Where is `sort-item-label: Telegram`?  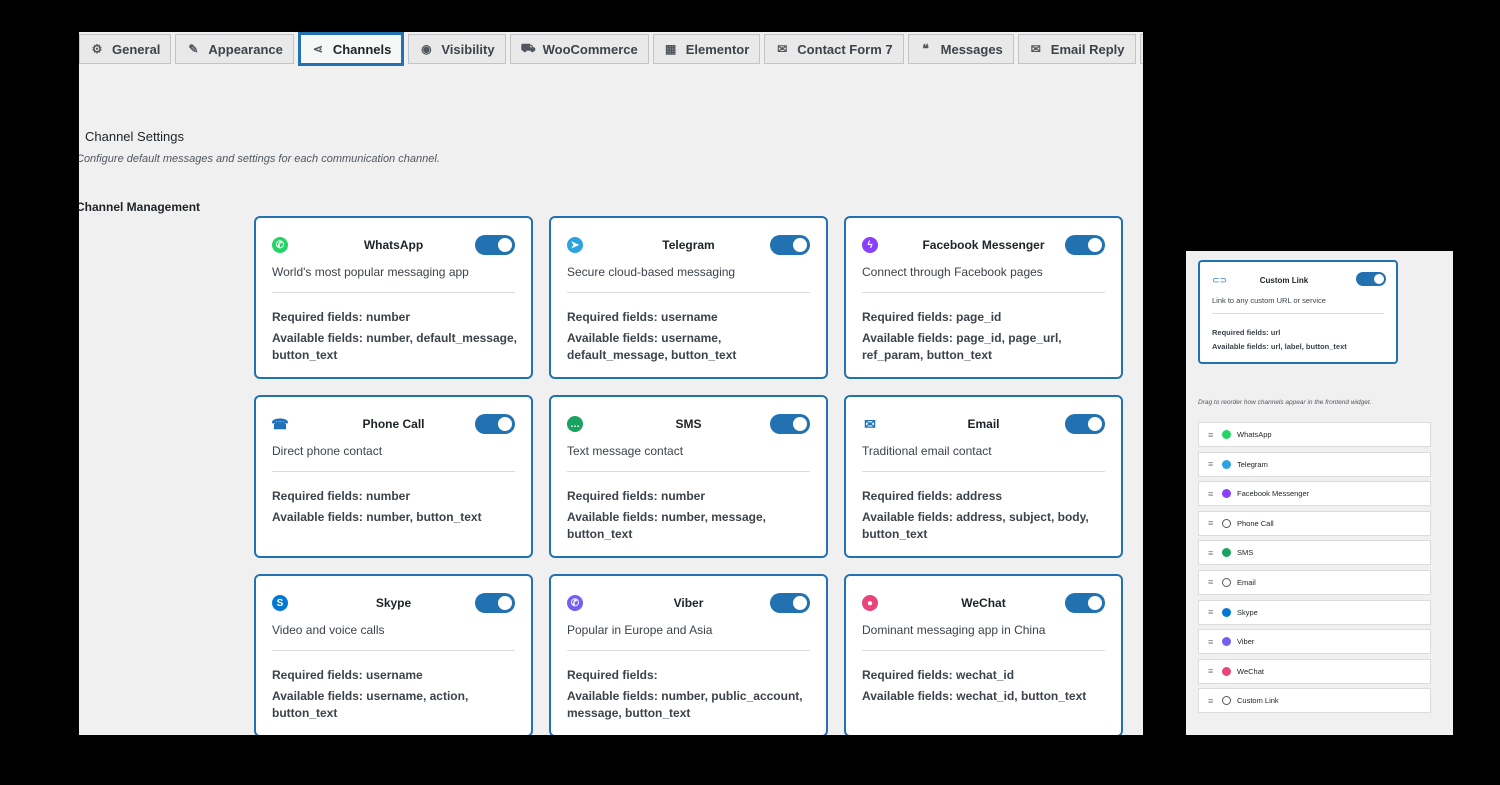 sort-item-label: Telegram is located at coordinates (1252, 464).